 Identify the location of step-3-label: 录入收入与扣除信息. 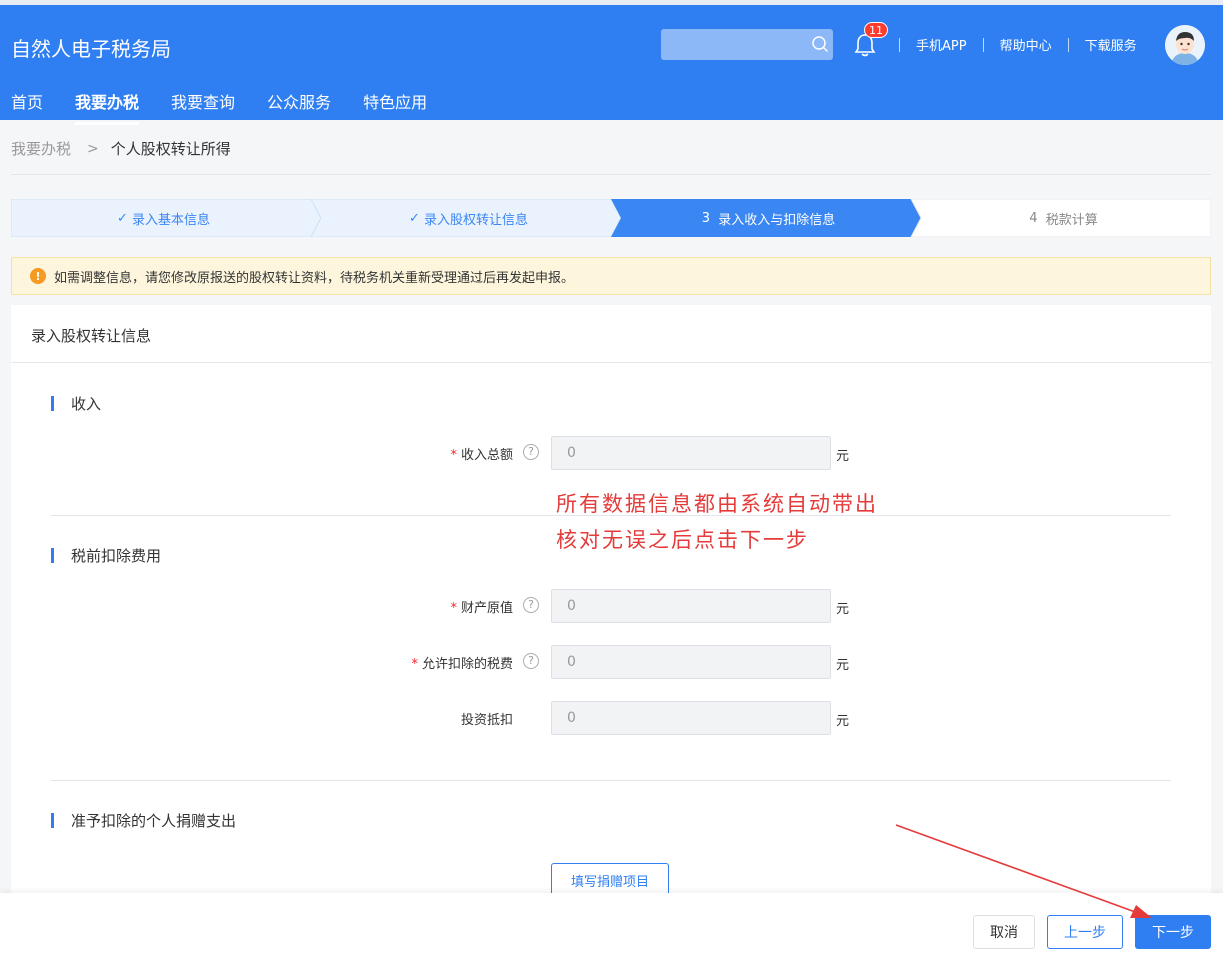
(777, 220).